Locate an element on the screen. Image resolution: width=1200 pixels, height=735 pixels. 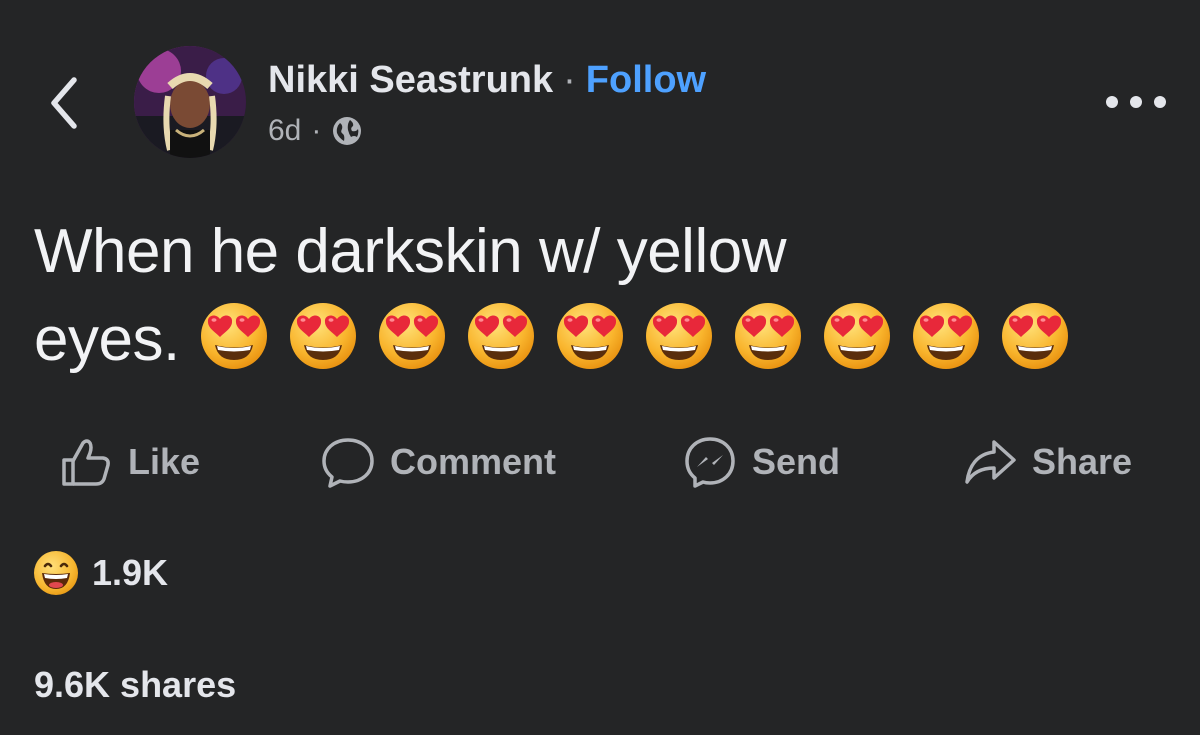
reaction-summary: 1.9K is located at coordinates (100, 573).